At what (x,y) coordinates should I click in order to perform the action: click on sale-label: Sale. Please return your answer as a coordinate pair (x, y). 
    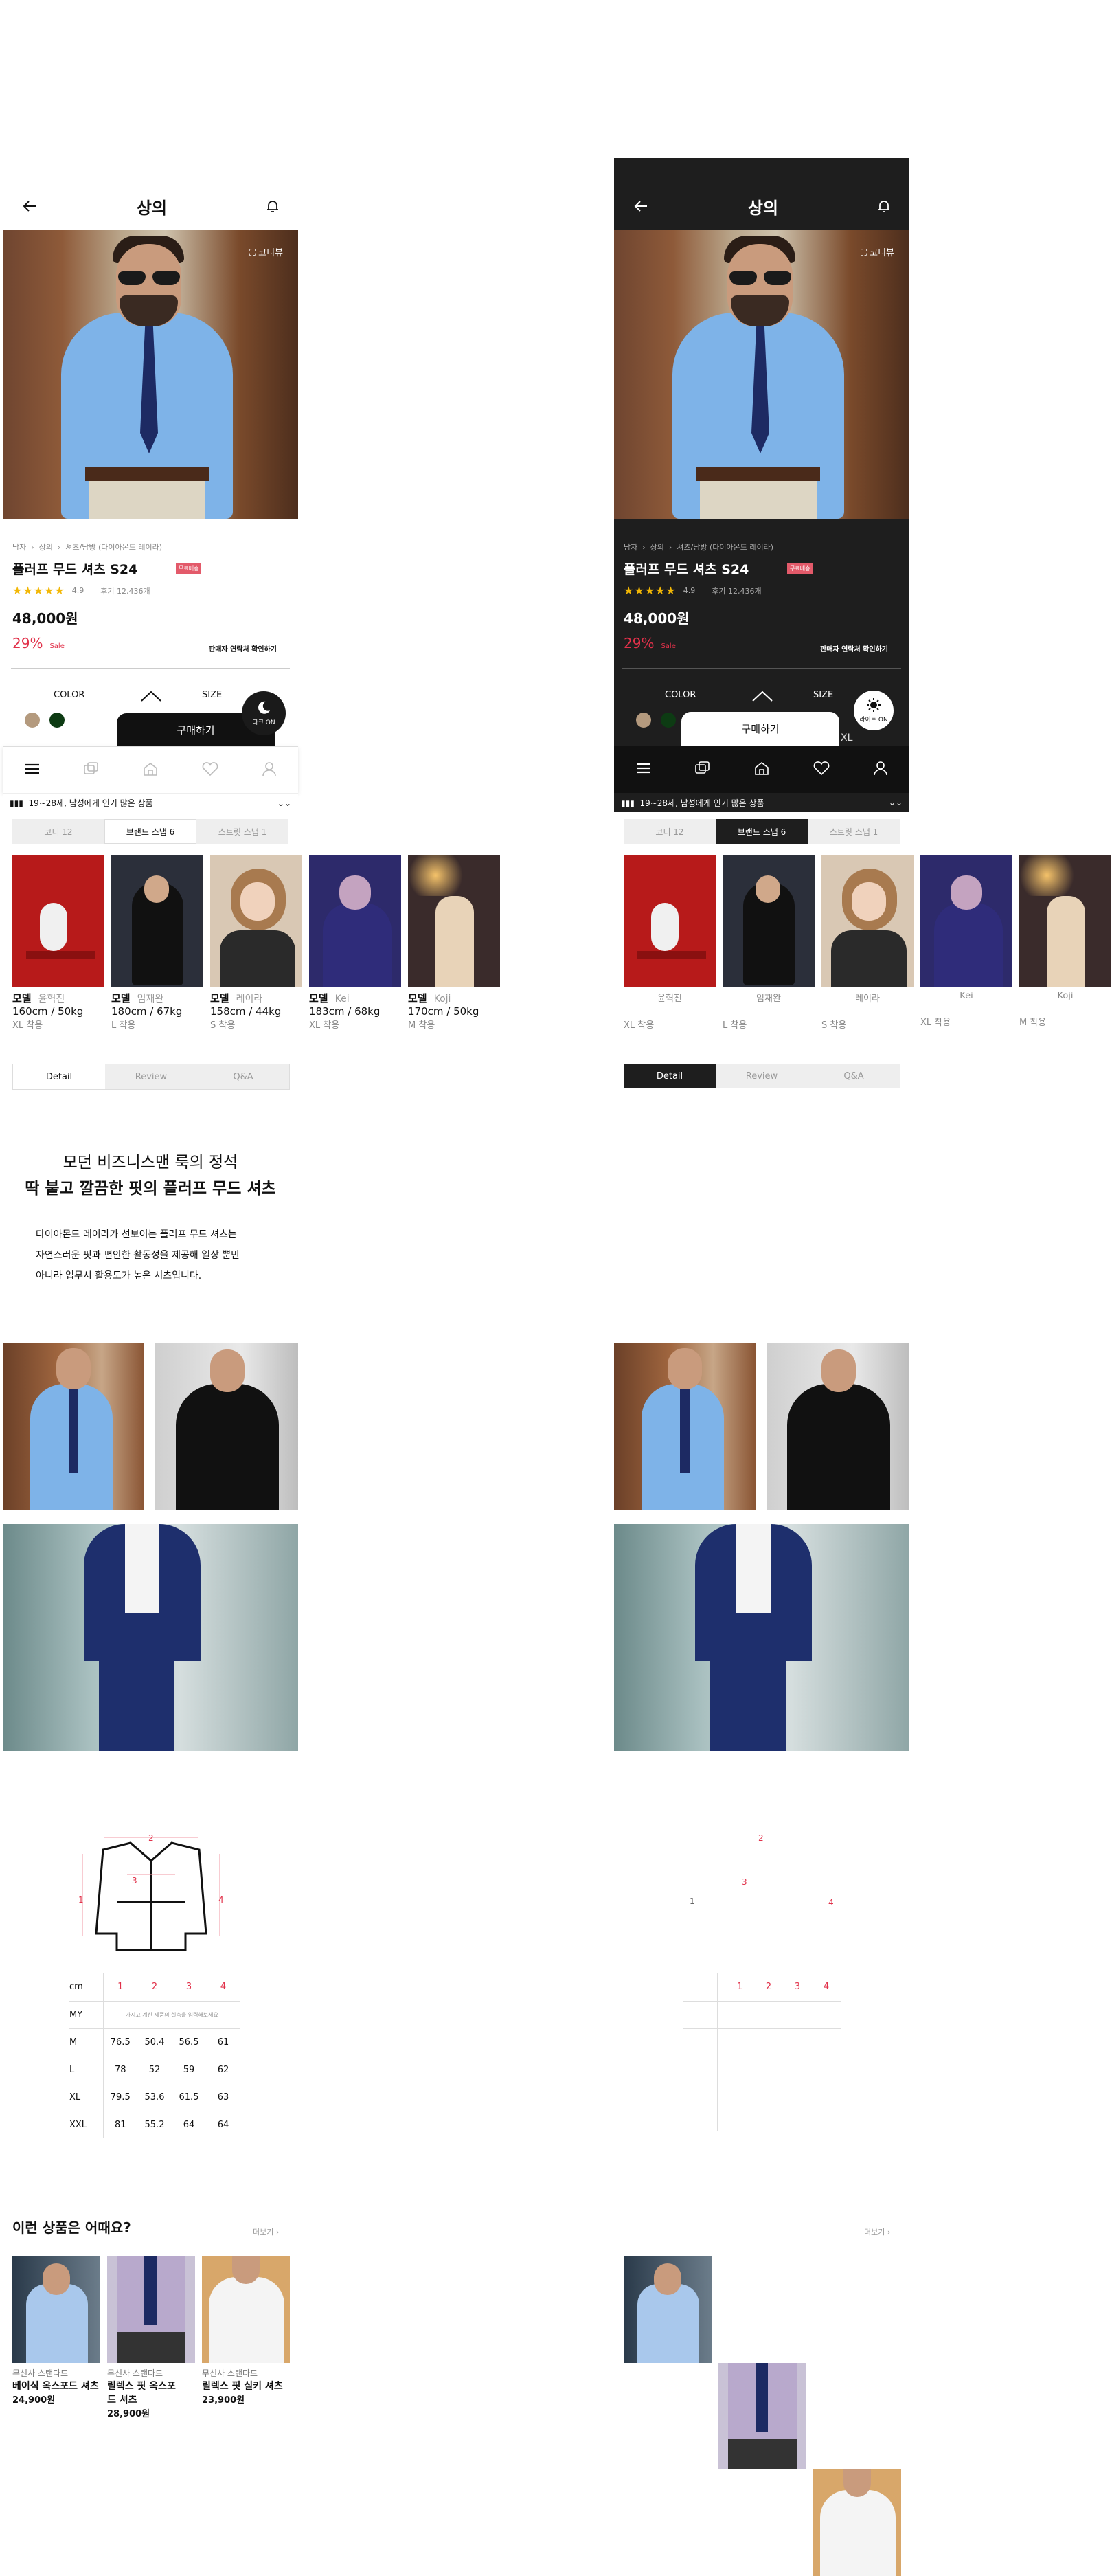
    Looking at the image, I should click on (57, 646).